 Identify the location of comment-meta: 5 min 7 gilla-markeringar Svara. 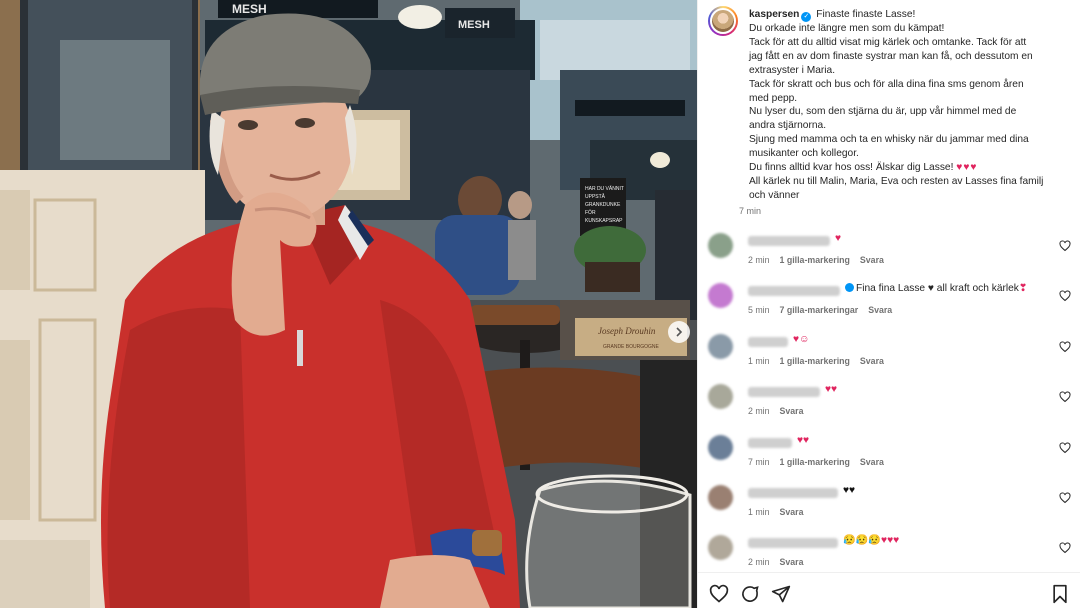
(825, 310).